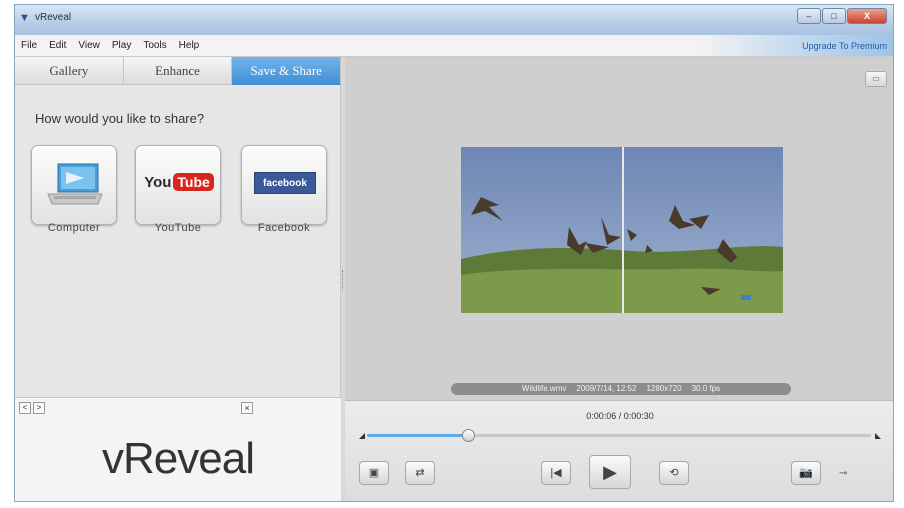 The image size is (904, 508). Describe the element at coordinates (834, 16) in the screenshot. I see `maximize-button: □` at that location.